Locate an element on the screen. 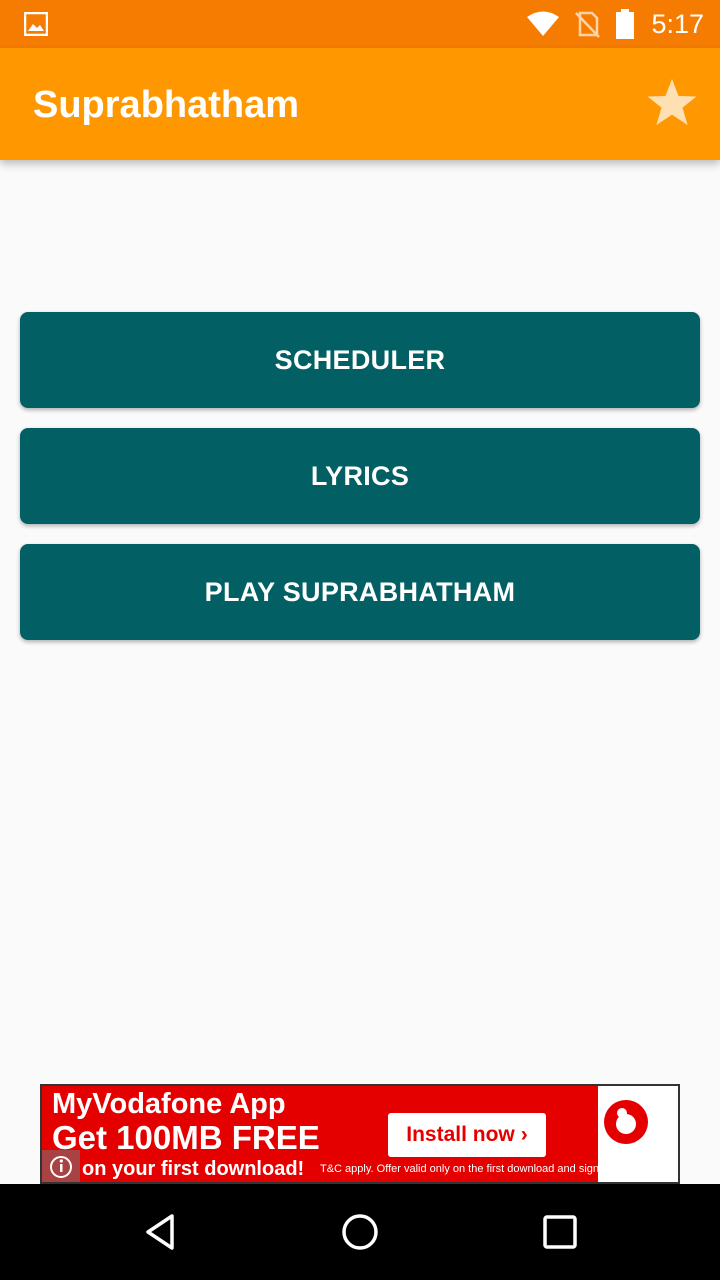 Image resolution: width=720 pixels, height=1280 pixels. recents-icon is located at coordinates (560, 1232).